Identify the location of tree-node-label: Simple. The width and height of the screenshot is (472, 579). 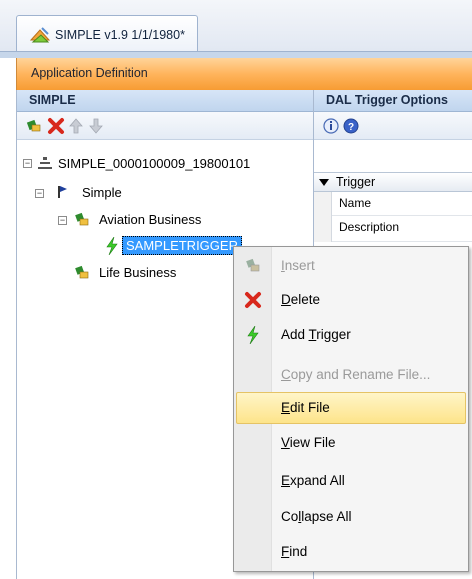
(102, 192).